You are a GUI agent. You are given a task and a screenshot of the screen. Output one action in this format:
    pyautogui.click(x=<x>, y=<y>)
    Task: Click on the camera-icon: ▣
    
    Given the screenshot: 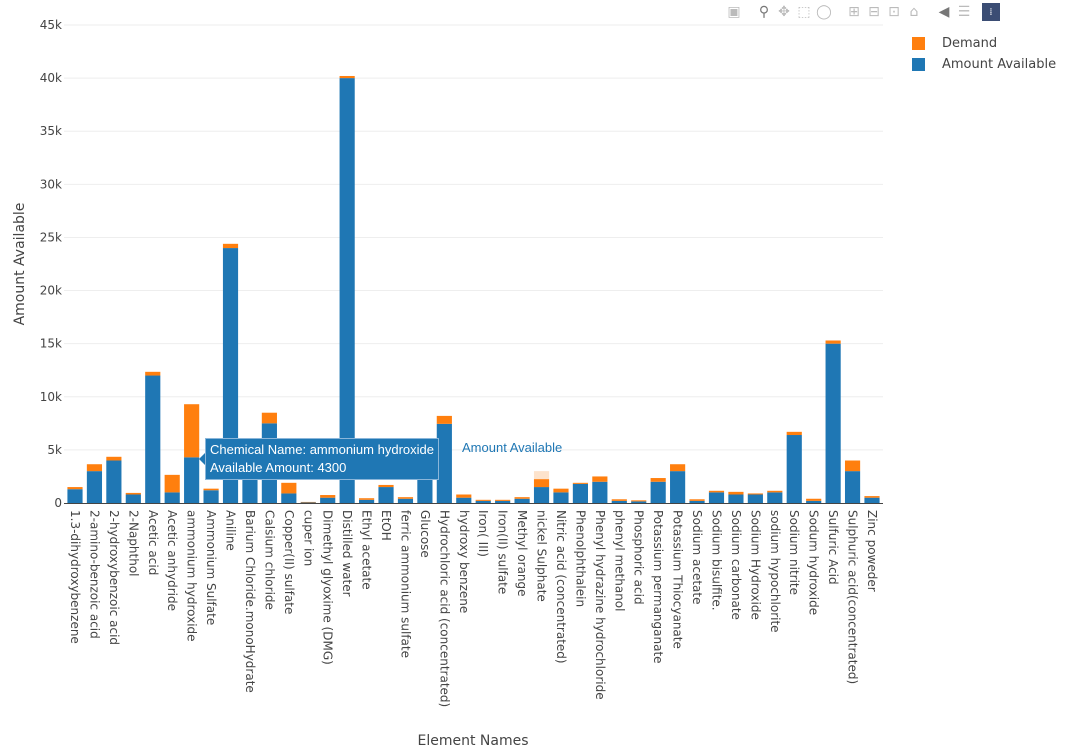 What is the action you would take?
    pyautogui.click(x=734, y=12)
    